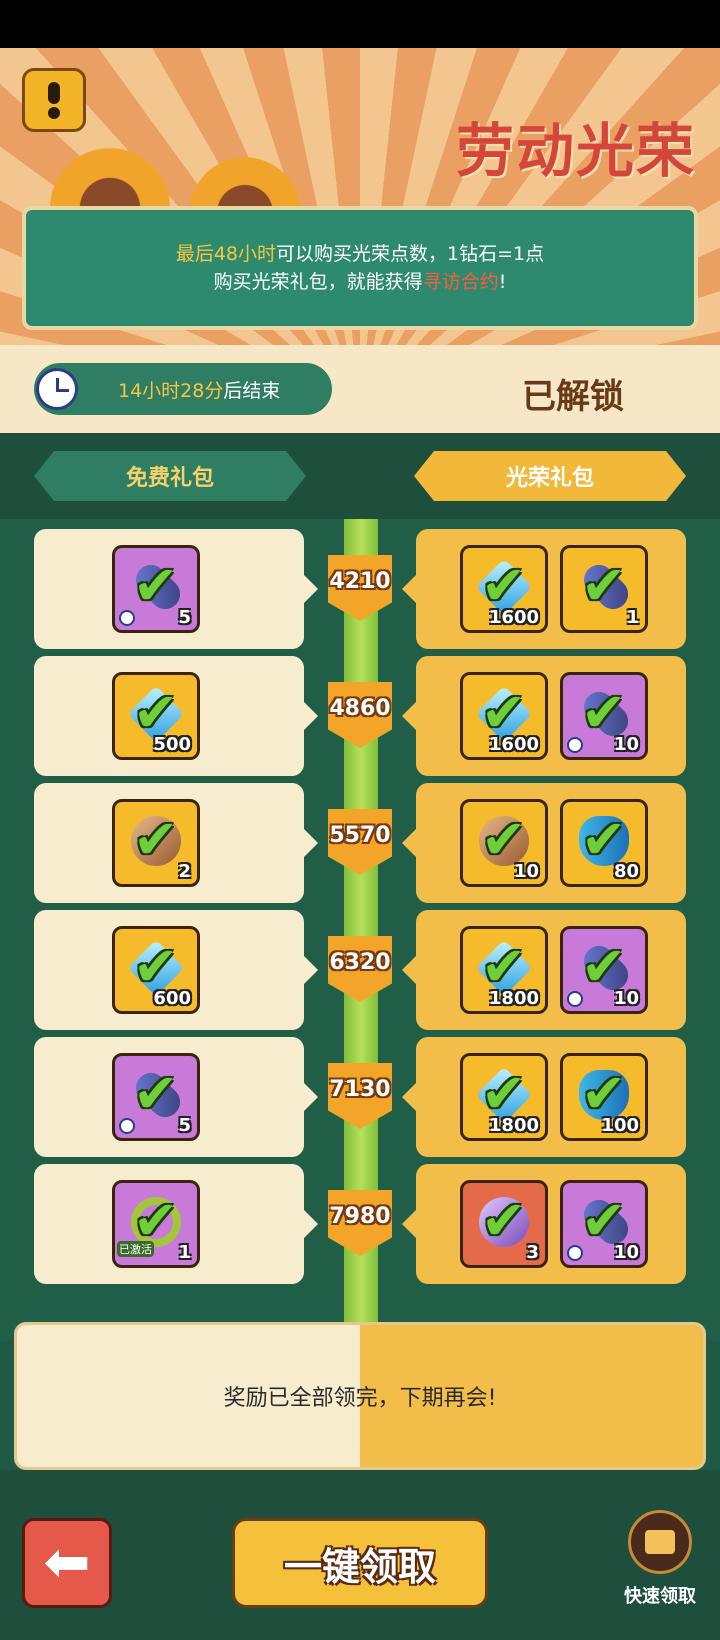  I want to click on reward-item-ring: 已激活 ✔ 1, so click(156, 1224).